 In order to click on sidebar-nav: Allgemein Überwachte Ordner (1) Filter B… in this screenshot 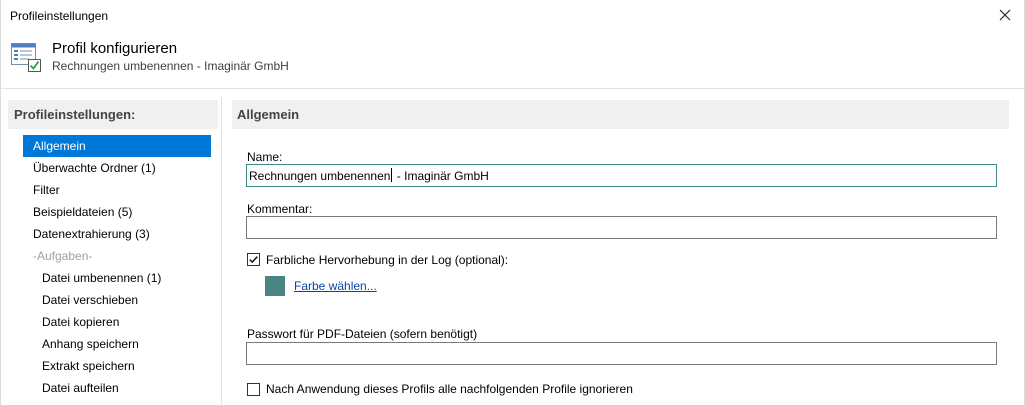, I will do `click(113, 267)`.